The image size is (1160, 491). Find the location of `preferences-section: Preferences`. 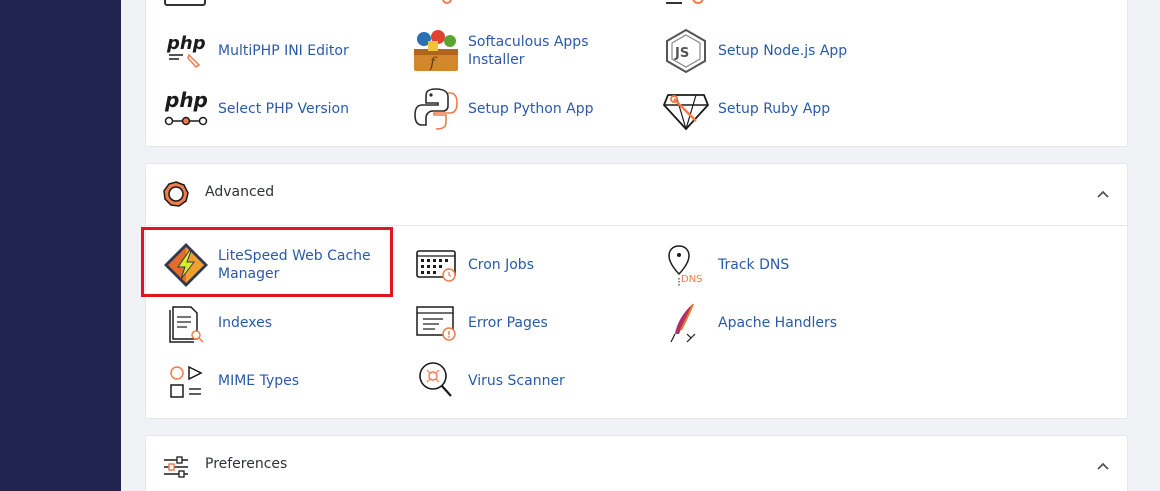

preferences-section: Preferences is located at coordinates (636, 463).